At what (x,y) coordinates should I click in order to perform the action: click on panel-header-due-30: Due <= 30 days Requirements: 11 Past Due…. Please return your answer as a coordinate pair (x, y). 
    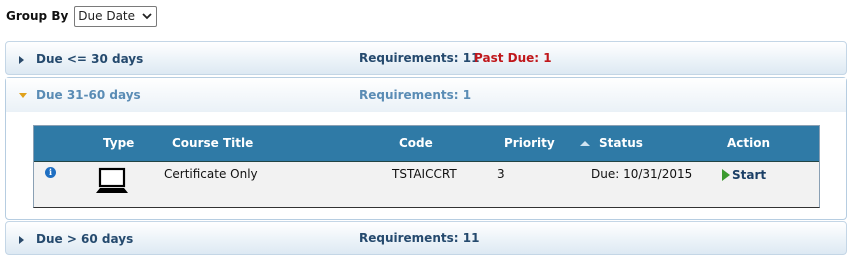
    Looking at the image, I should click on (426, 59).